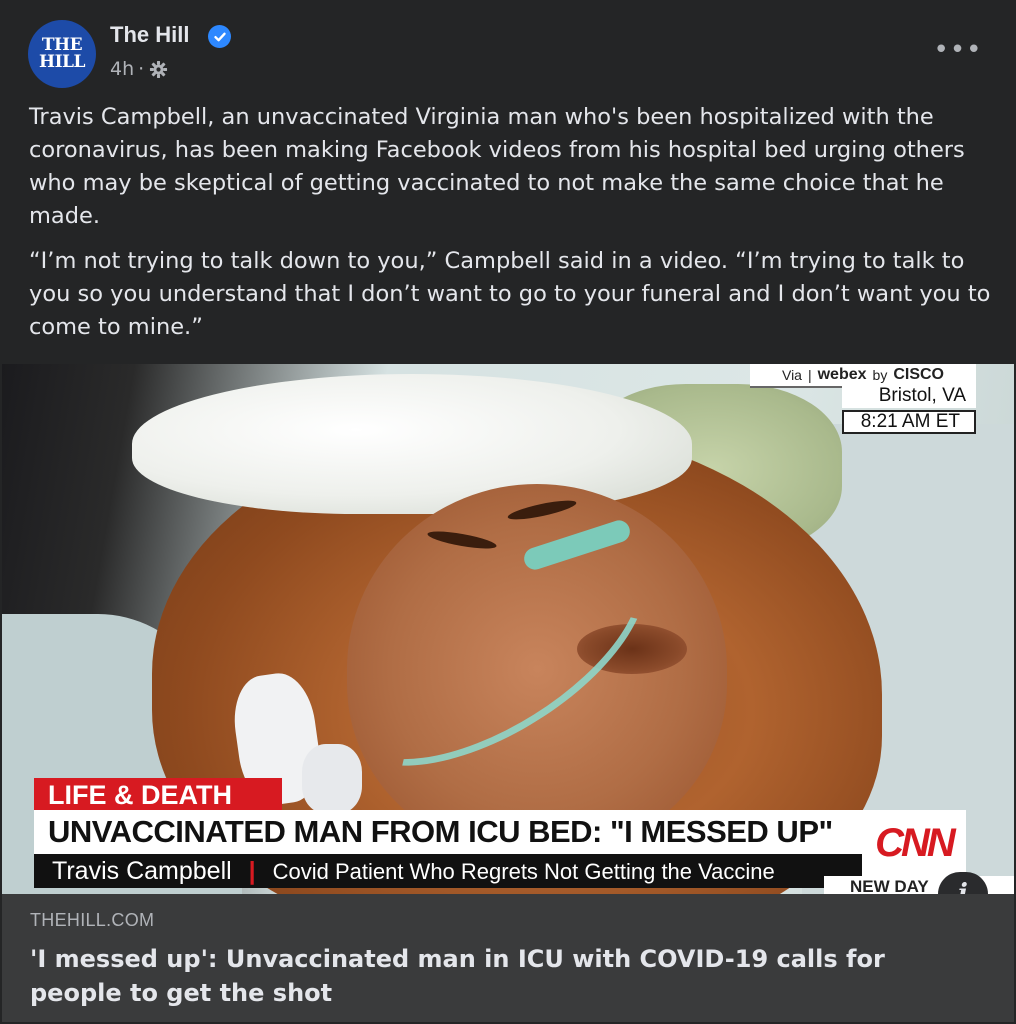 This screenshot has height=1024, width=1016. What do you see at coordinates (914, 843) in the screenshot?
I see `cnn-logo: CNN` at bounding box center [914, 843].